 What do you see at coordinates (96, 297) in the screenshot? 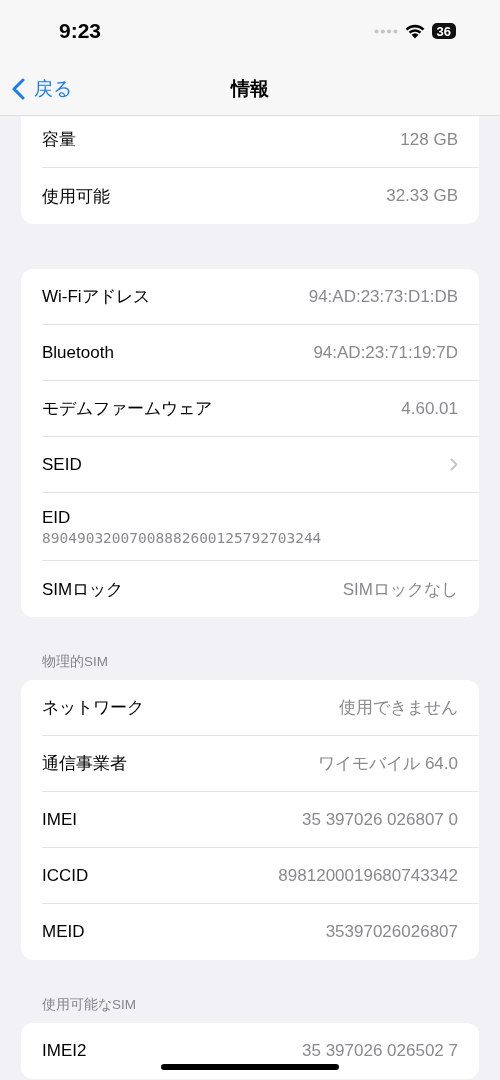
I see `row-label: Wi-Fiアドレス` at bounding box center [96, 297].